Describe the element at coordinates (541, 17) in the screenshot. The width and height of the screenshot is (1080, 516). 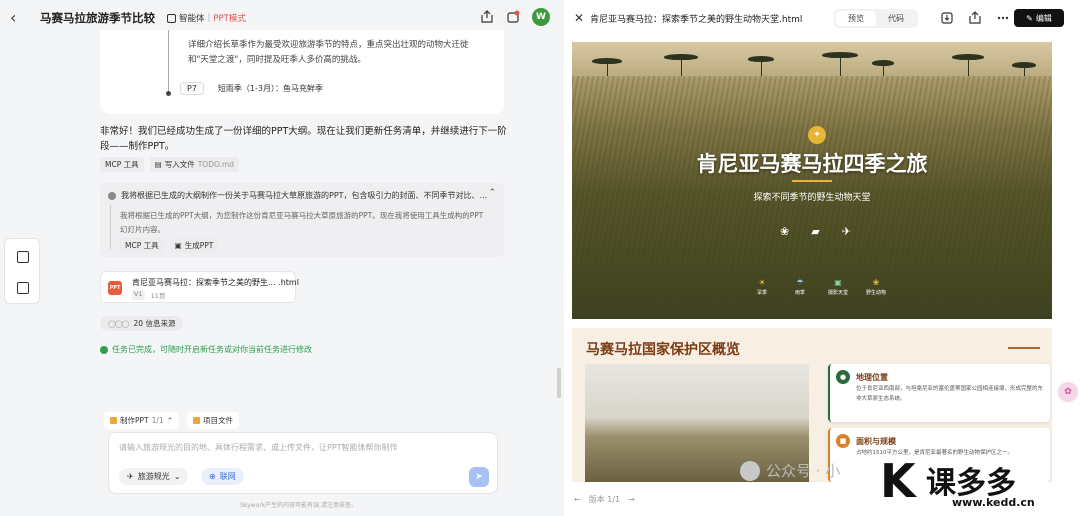
I see `avatar: W` at that location.